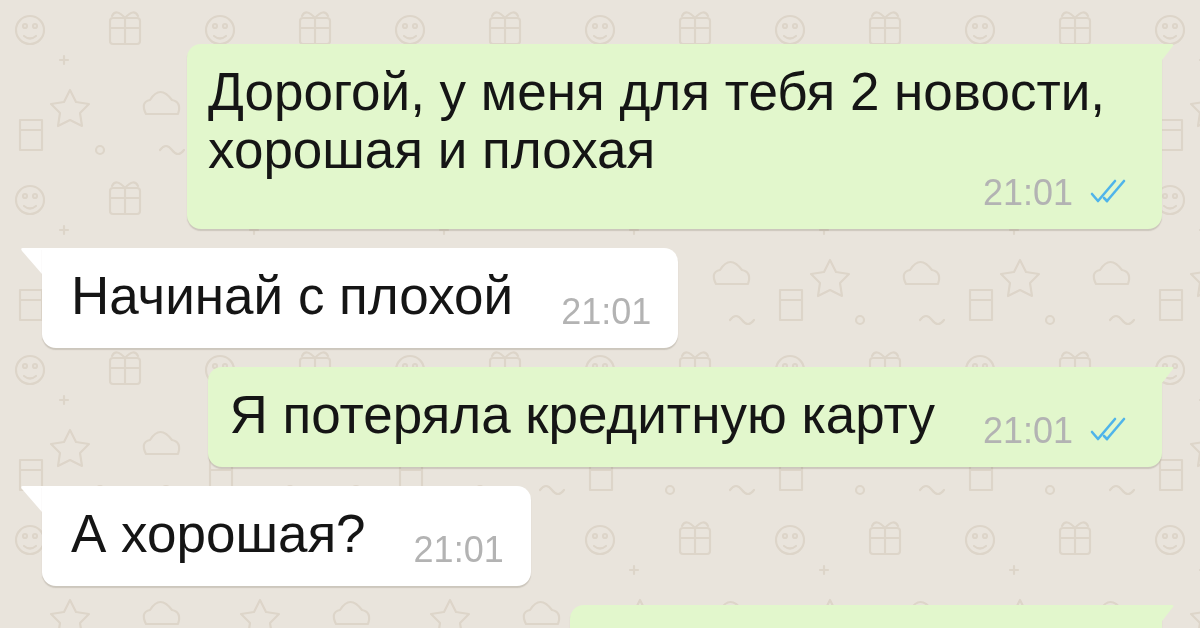 This screenshot has height=628, width=1200. What do you see at coordinates (582, 415) in the screenshot?
I see `message-text: Я потеряла кредитную карту` at bounding box center [582, 415].